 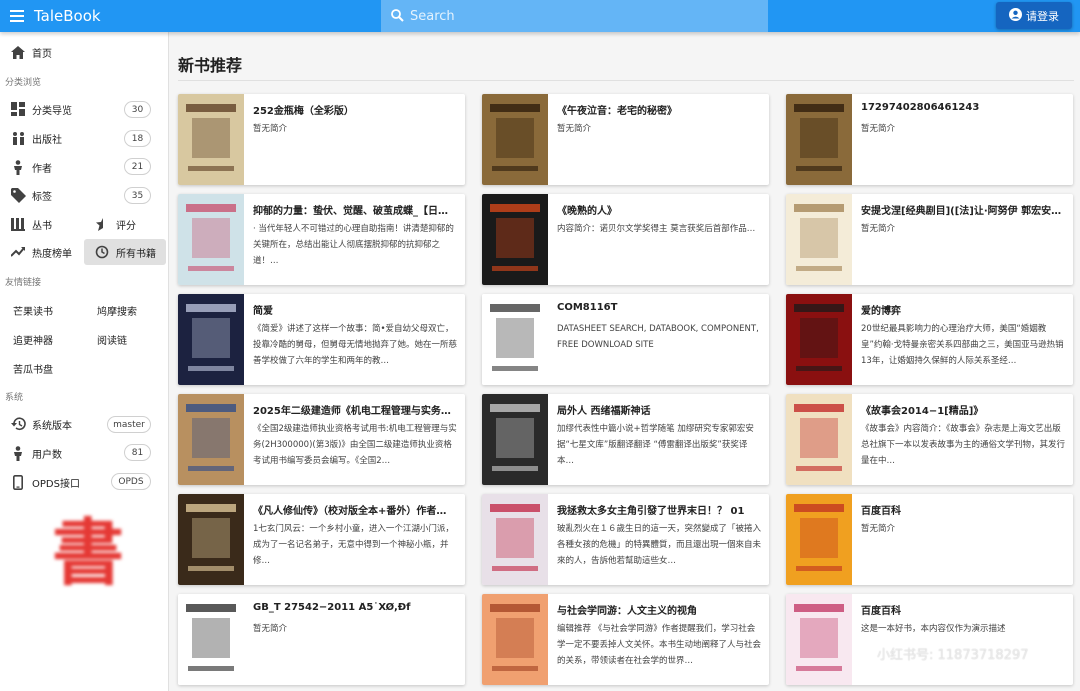 I want to click on book-card: 《午夜泣音：老宅的秘密》暂无简介, so click(x=625, y=139).